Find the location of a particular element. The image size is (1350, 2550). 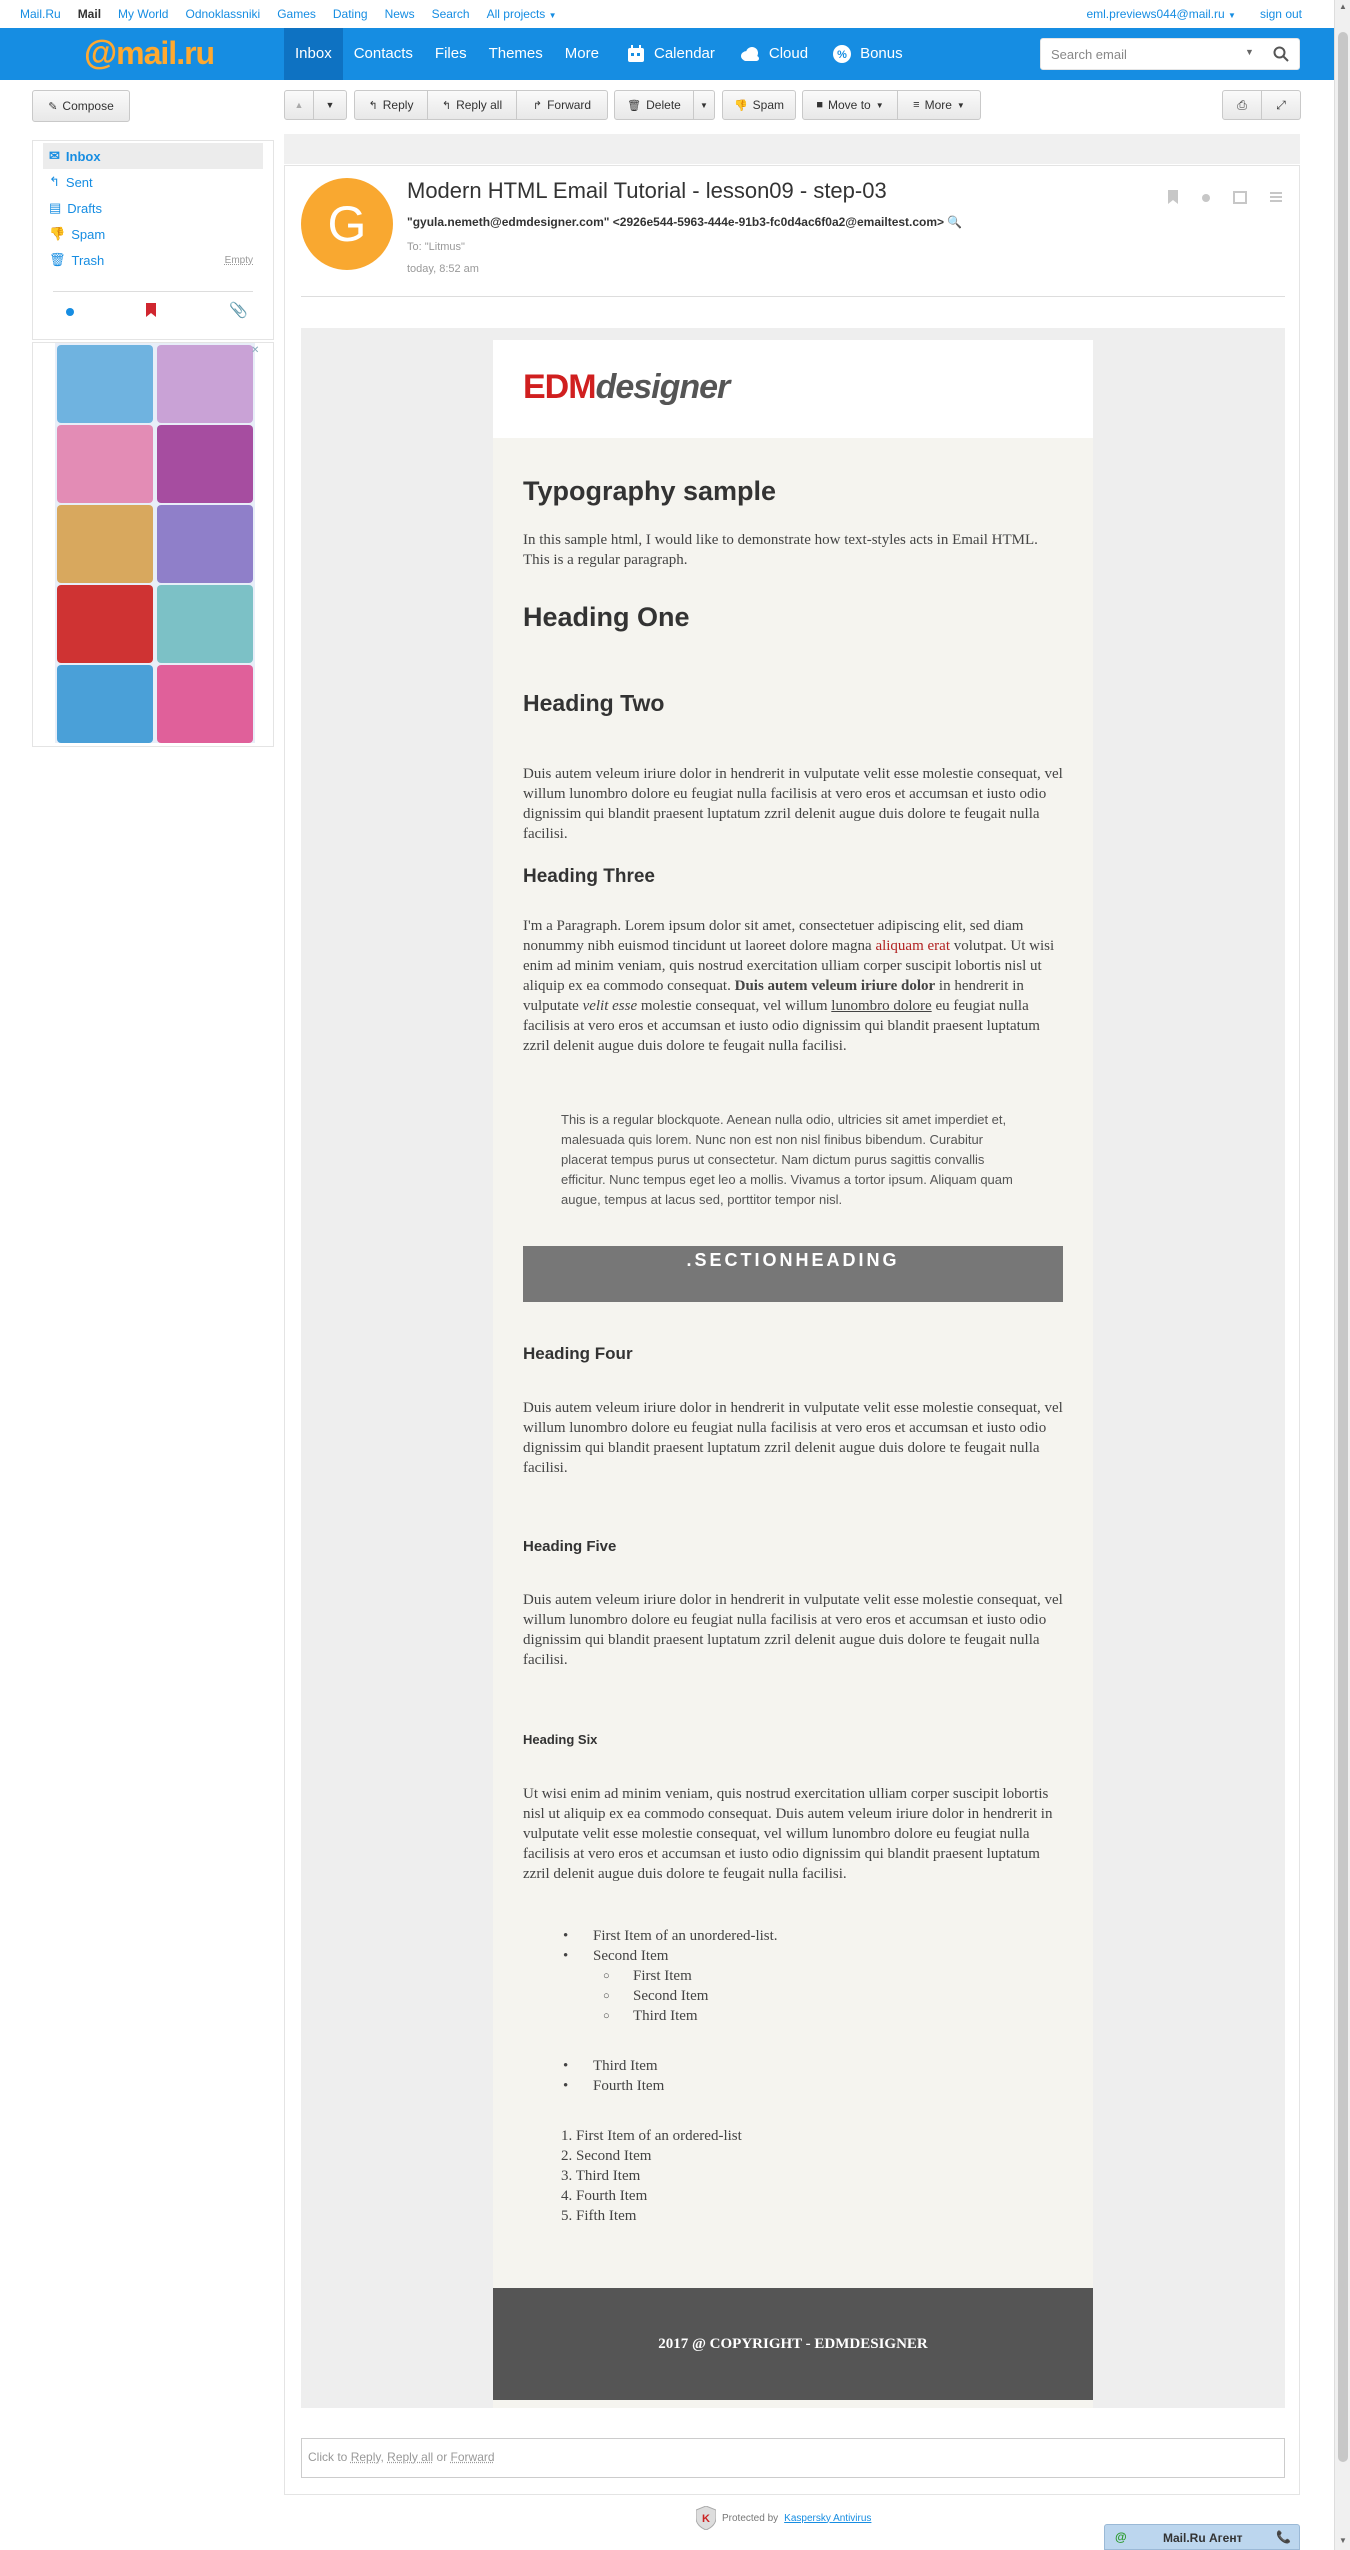

logo-part-designer: designer is located at coordinates (663, 387).